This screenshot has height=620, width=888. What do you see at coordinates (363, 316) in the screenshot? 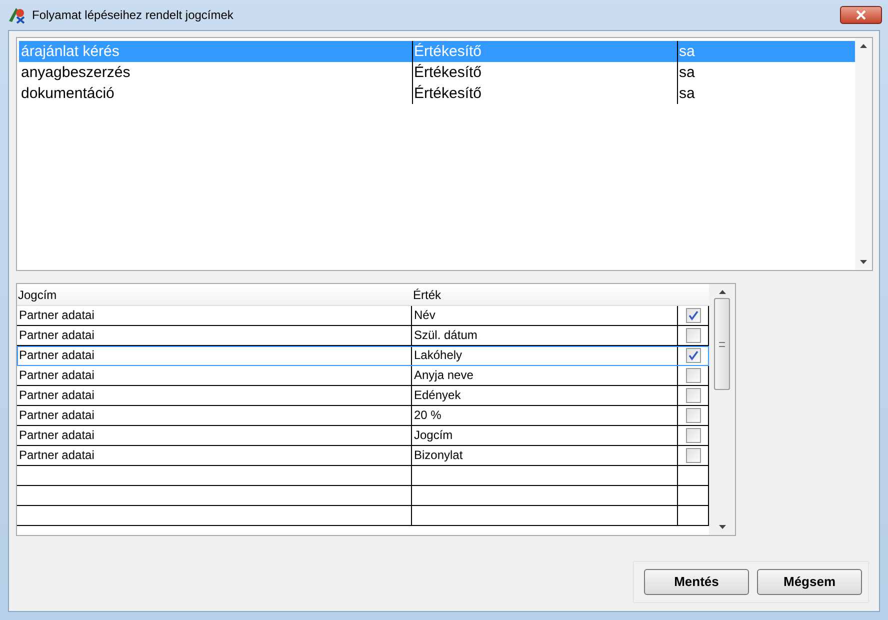
I see `grid-row: Partner adatai Név` at bounding box center [363, 316].